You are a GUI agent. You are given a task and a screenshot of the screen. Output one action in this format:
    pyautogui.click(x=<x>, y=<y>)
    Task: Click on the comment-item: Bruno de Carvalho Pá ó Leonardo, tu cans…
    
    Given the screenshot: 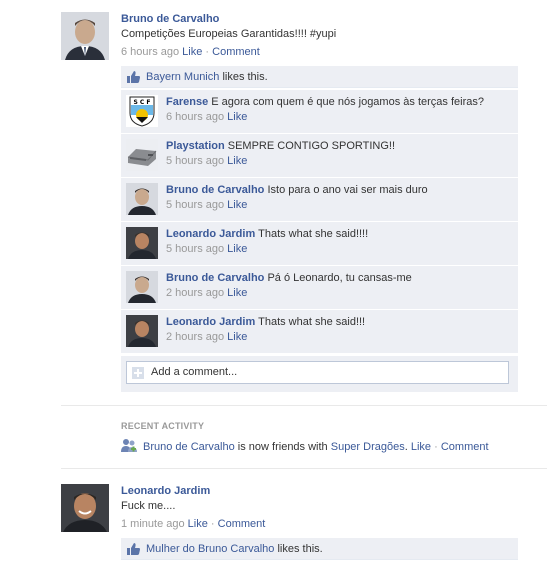 What is the action you would take?
    pyautogui.click(x=319, y=288)
    